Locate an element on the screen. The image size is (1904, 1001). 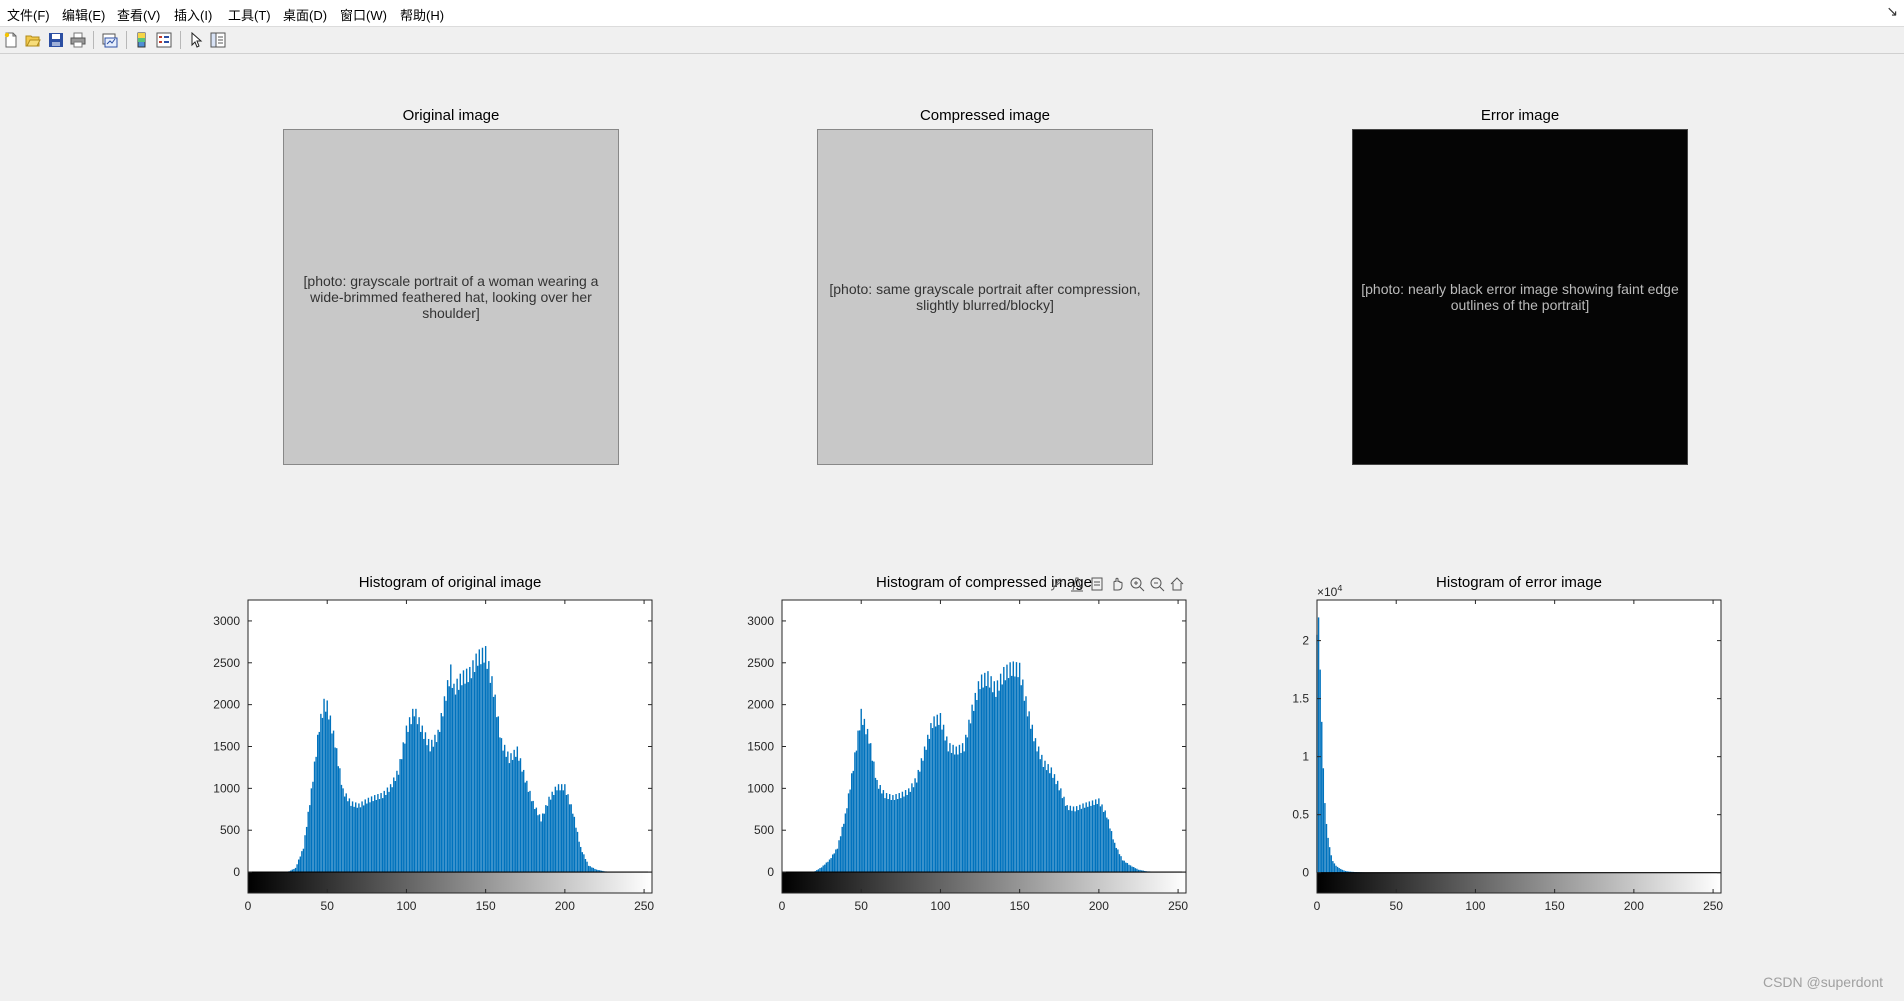
new-figure-icon is located at coordinates (11, 40).